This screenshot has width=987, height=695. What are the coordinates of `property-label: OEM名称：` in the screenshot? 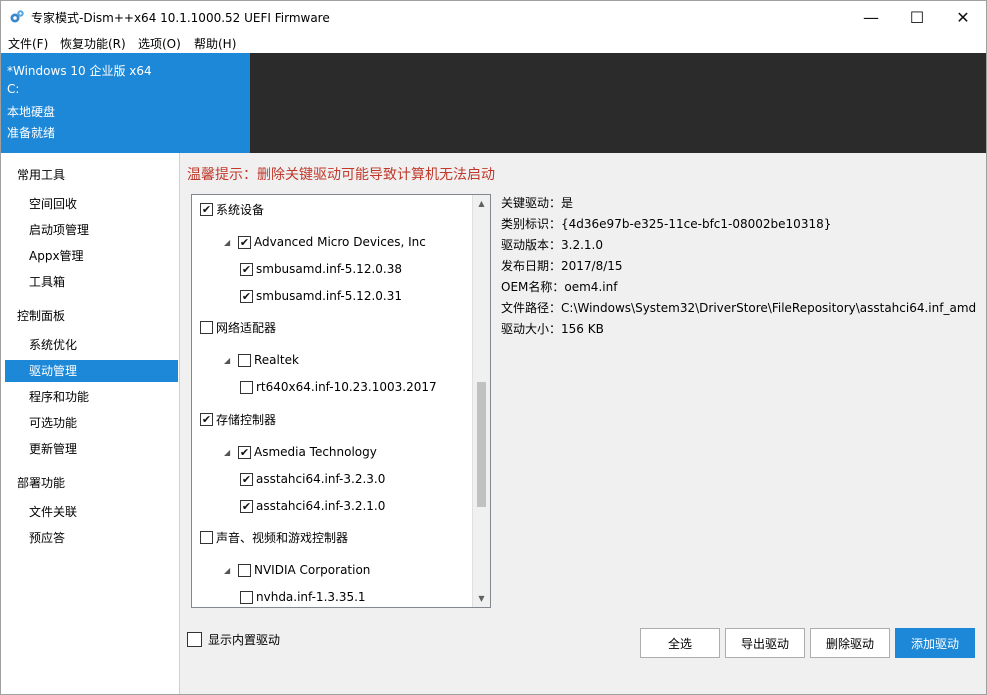 It's located at (533, 287).